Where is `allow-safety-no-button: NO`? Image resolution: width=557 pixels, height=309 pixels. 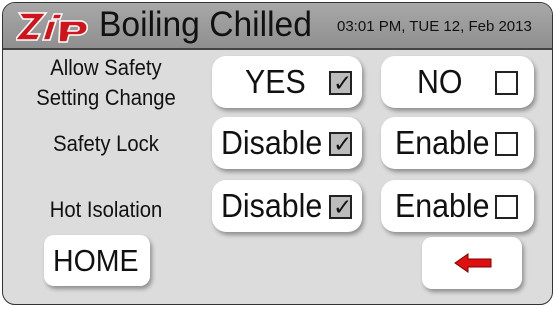
allow-safety-no-button: NO is located at coordinates (457, 82).